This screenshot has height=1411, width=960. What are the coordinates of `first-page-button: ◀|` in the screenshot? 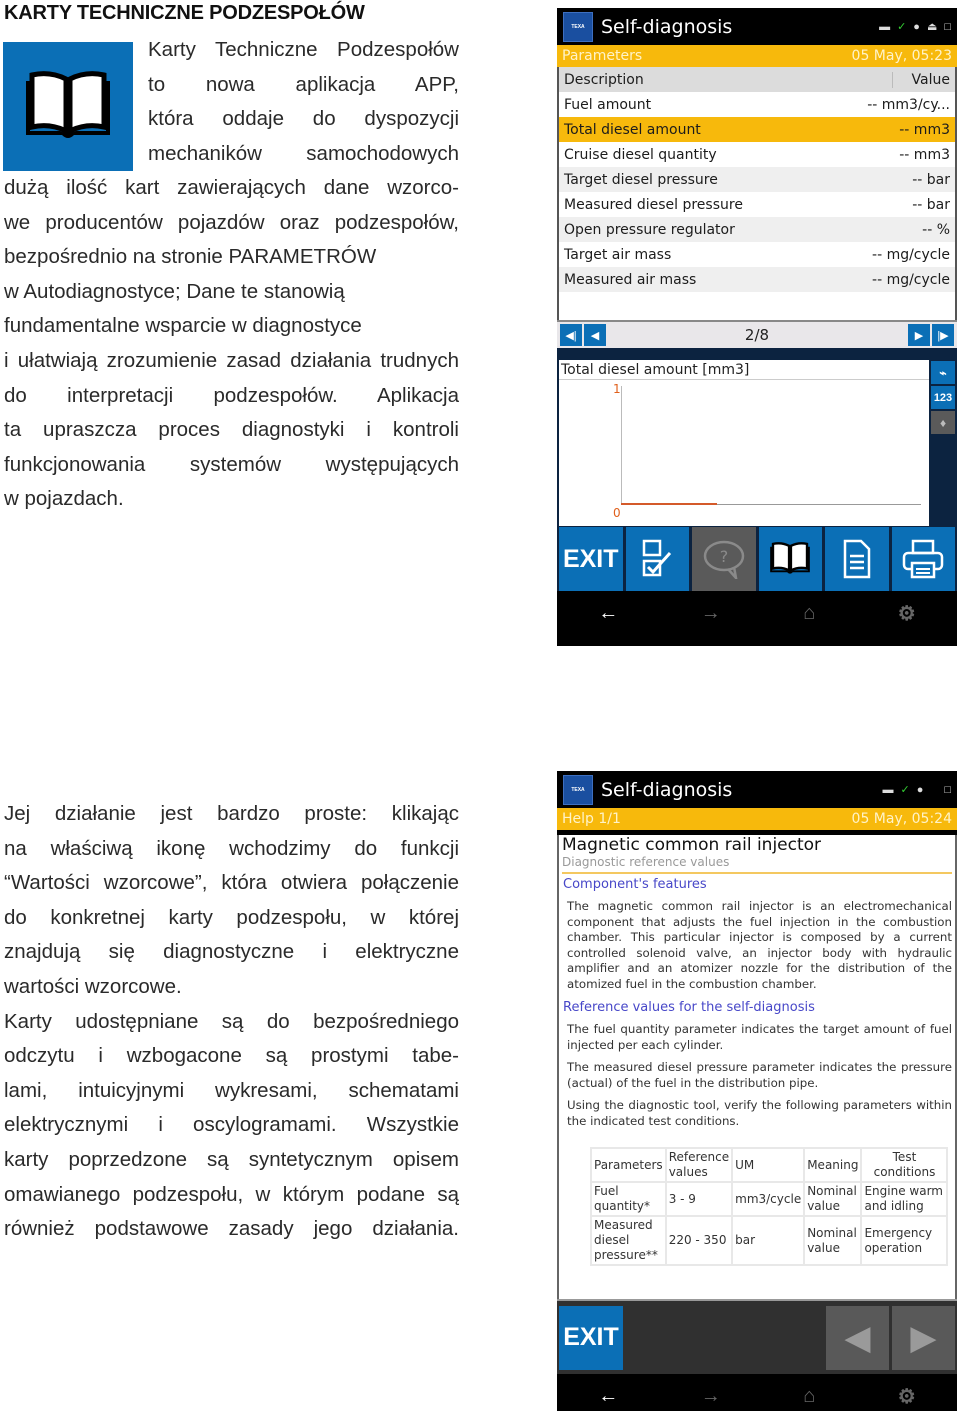 It's located at (571, 335).